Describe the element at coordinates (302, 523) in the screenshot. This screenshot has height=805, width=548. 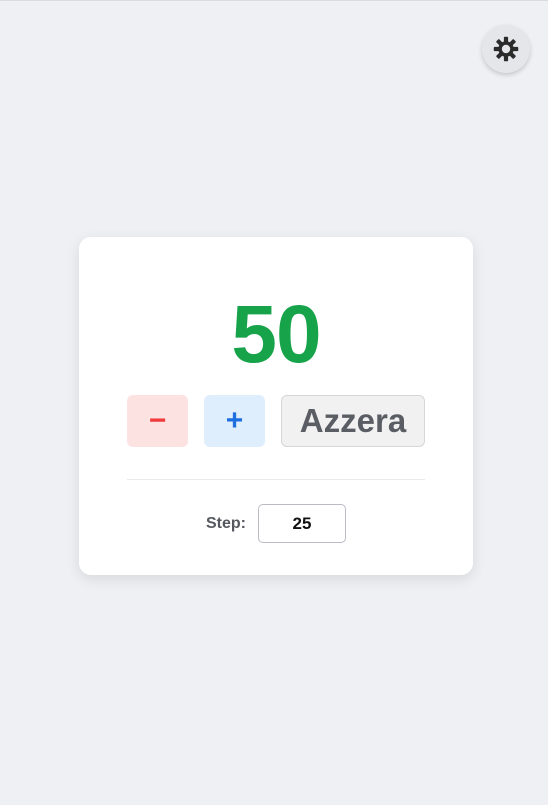
I see `step-input` at that location.